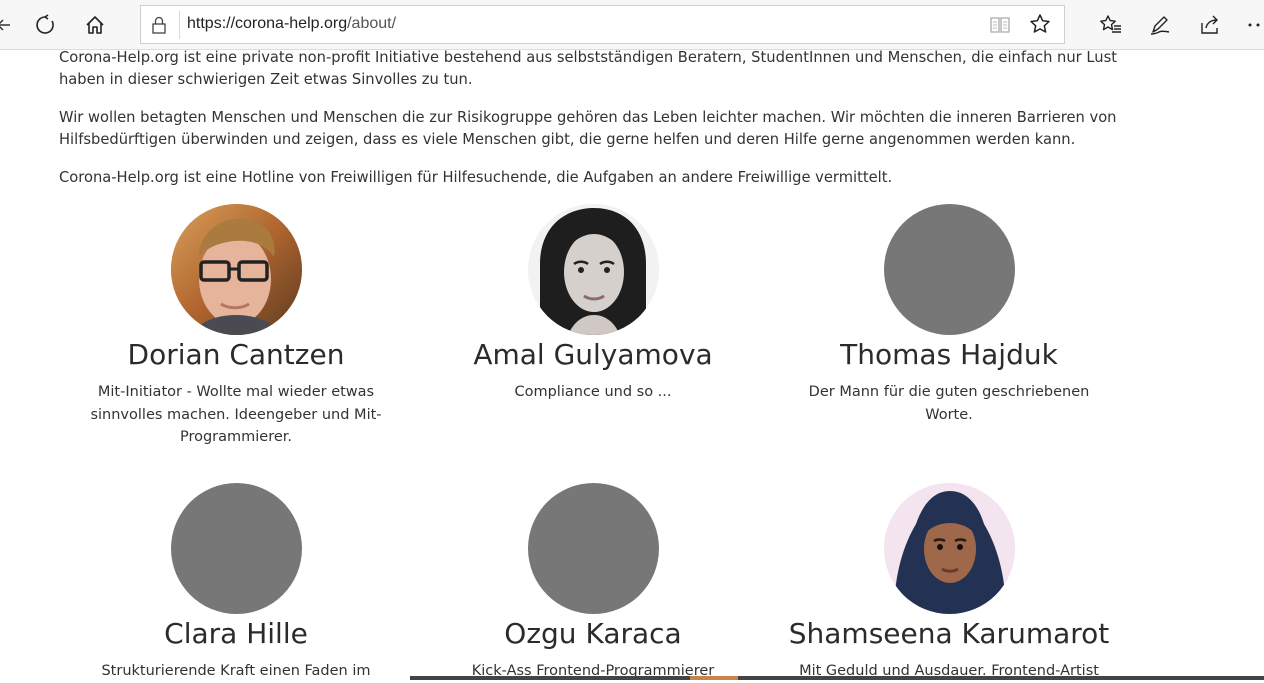  What do you see at coordinates (179, 25) in the screenshot?
I see `address-separator` at bounding box center [179, 25].